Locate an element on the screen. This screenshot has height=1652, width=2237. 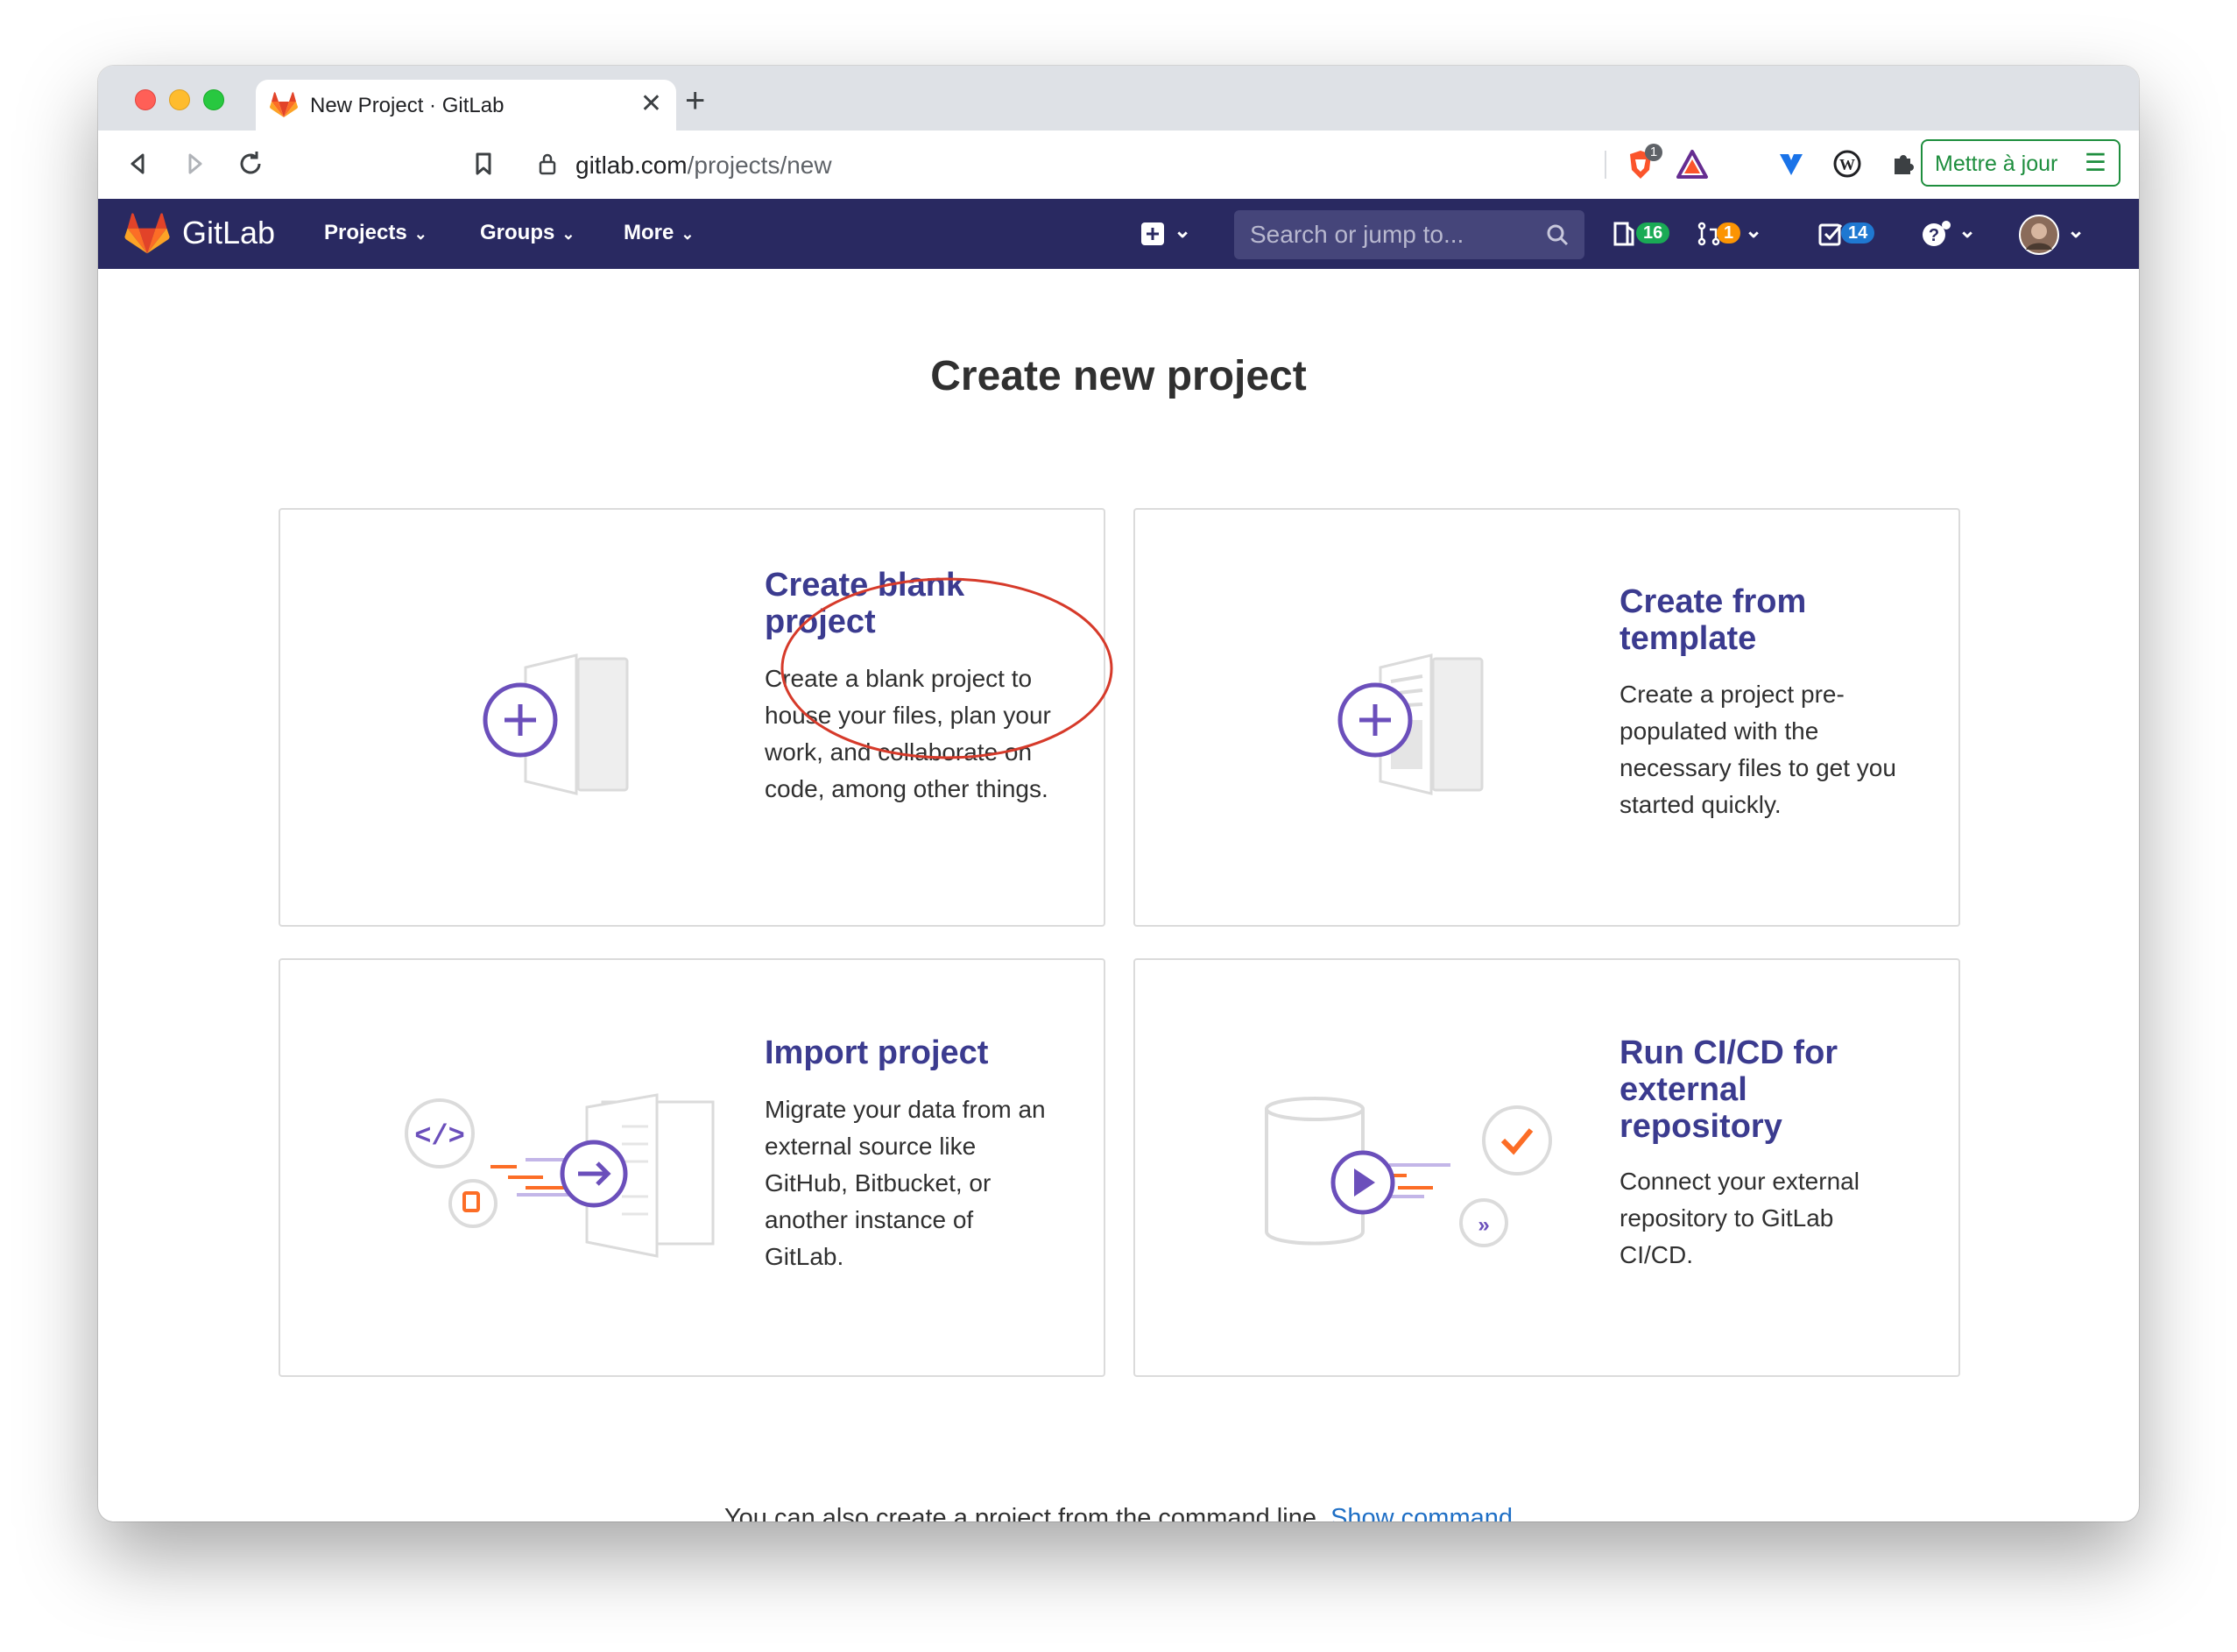
template-project-illustration-icon is located at coordinates (1410, 724).